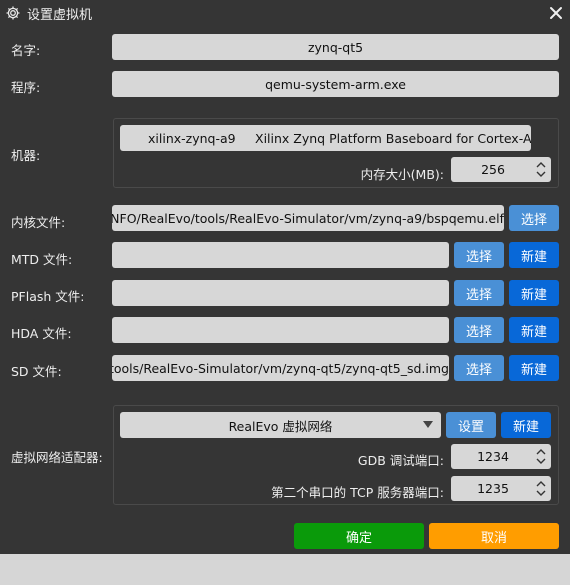 Image resolution: width=570 pixels, height=585 pixels. What do you see at coordinates (534, 368) in the screenshot?
I see `sd-new-button: 新建` at bounding box center [534, 368].